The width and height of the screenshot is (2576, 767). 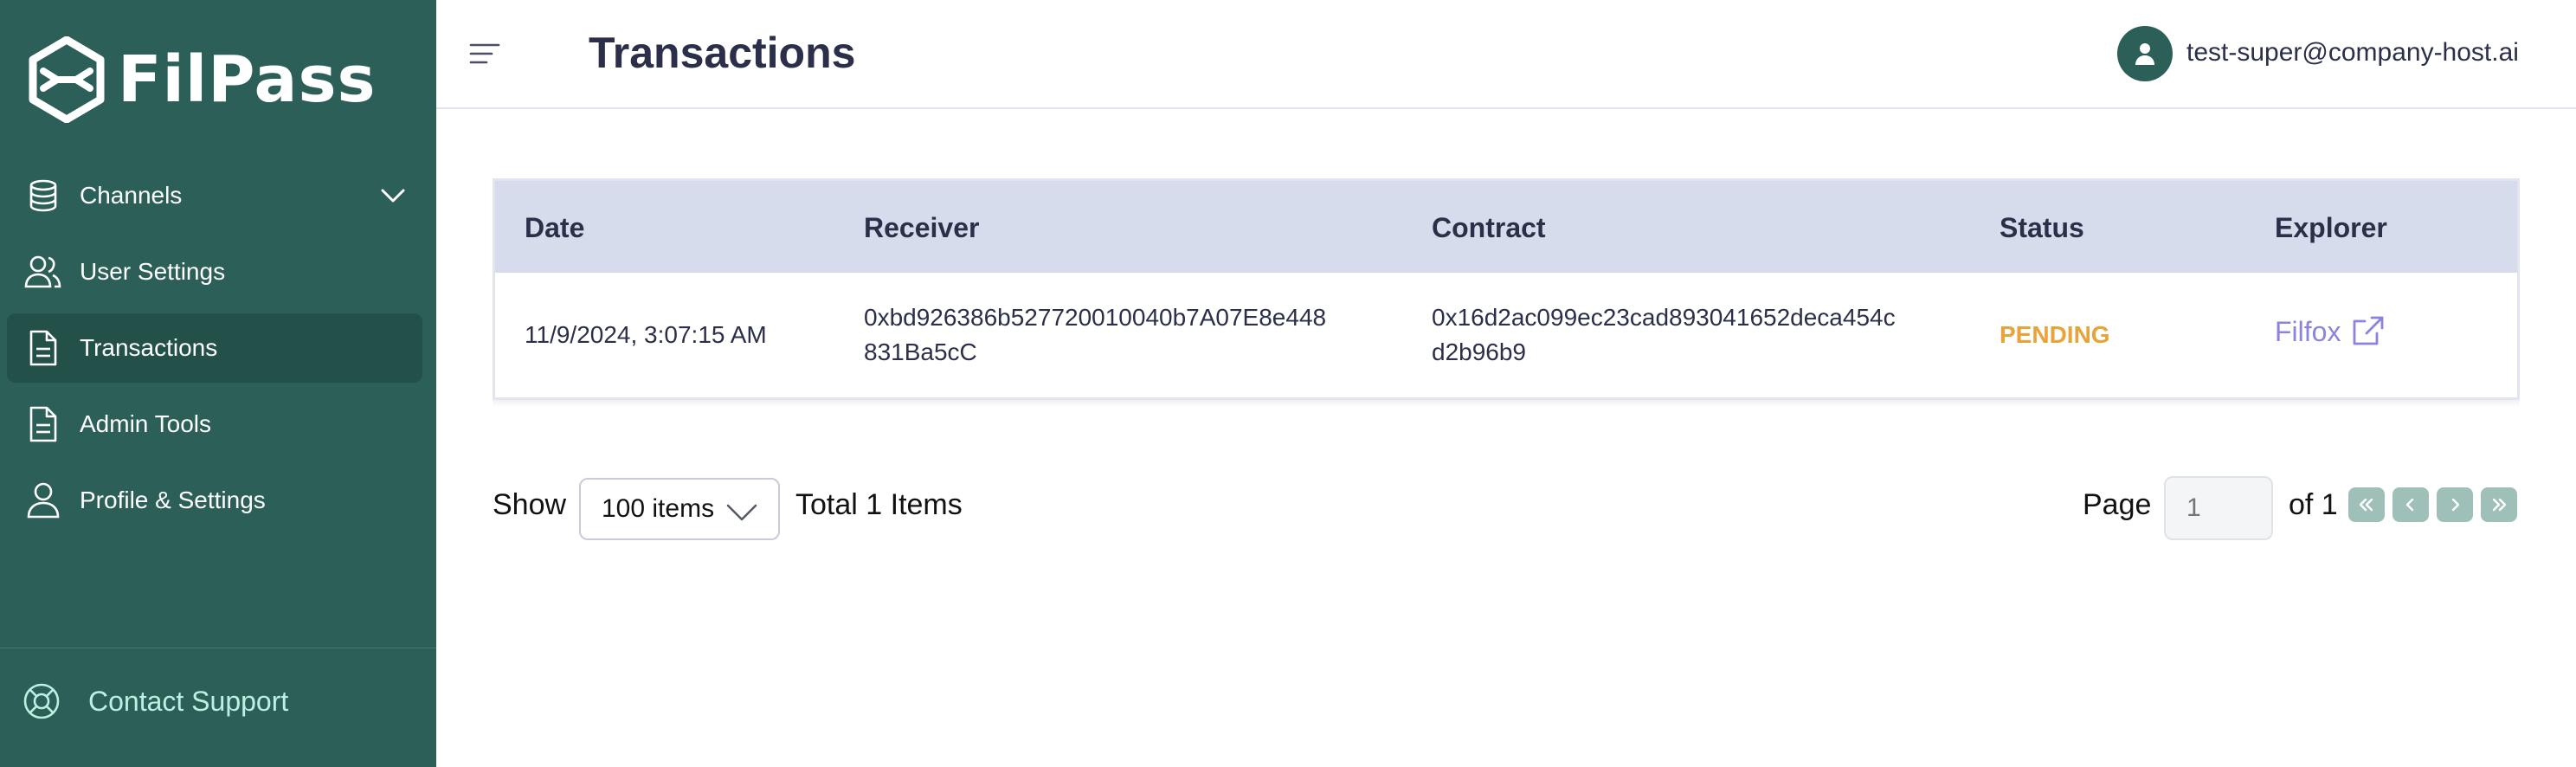 What do you see at coordinates (146, 423) in the screenshot?
I see `sidebar-item-label: Admin Tools` at bounding box center [146, 423].